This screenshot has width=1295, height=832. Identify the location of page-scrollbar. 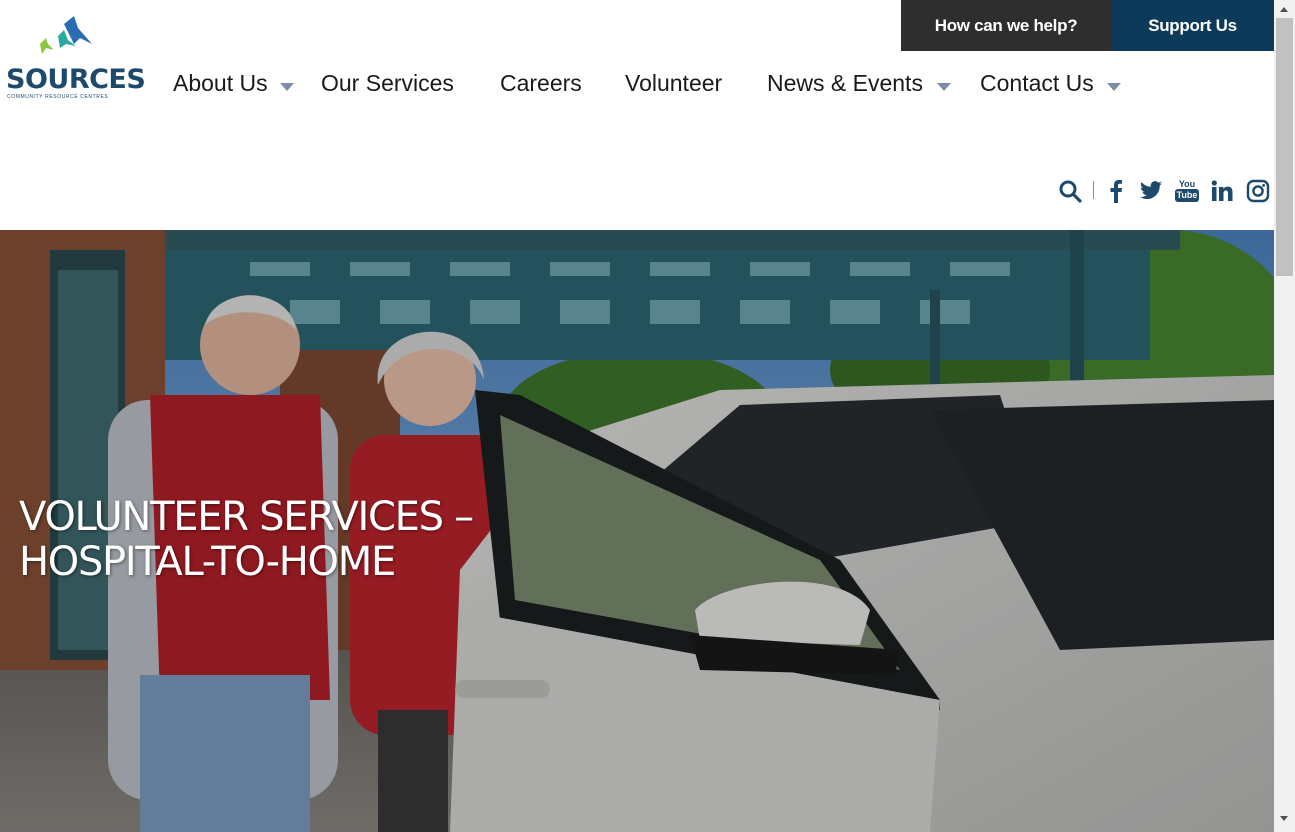
(1284, 416).